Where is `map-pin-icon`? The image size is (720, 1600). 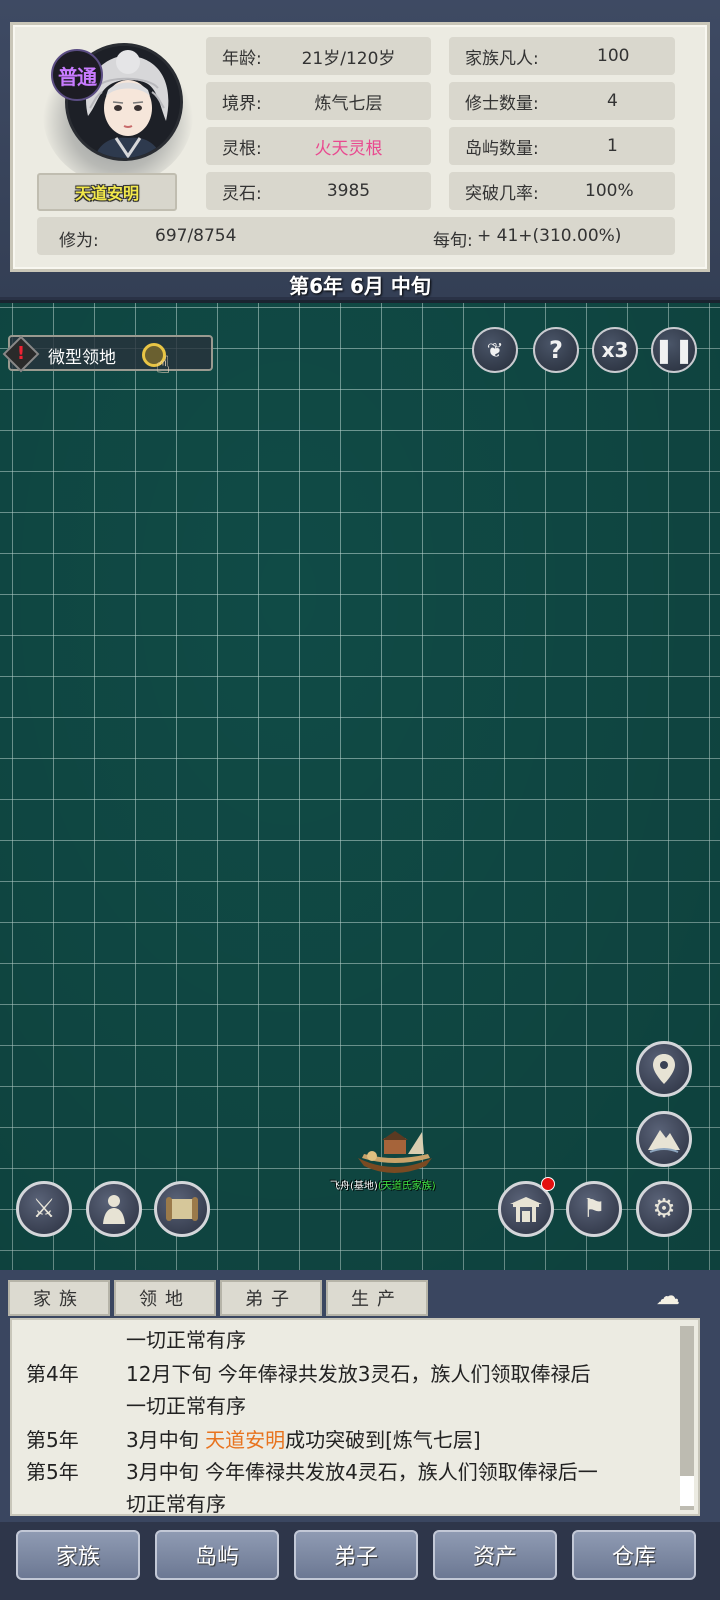
map-pin-icon is located at coordinates (664, 1069).